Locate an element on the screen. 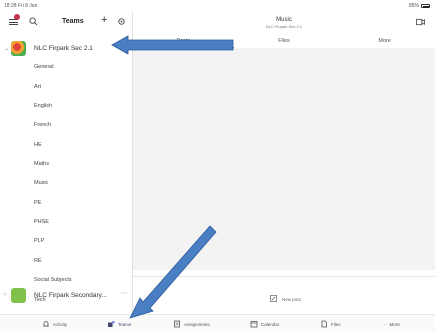 The height and width of the screenshot is (332, 435). battery-icon is located at coordinates (425, 6).